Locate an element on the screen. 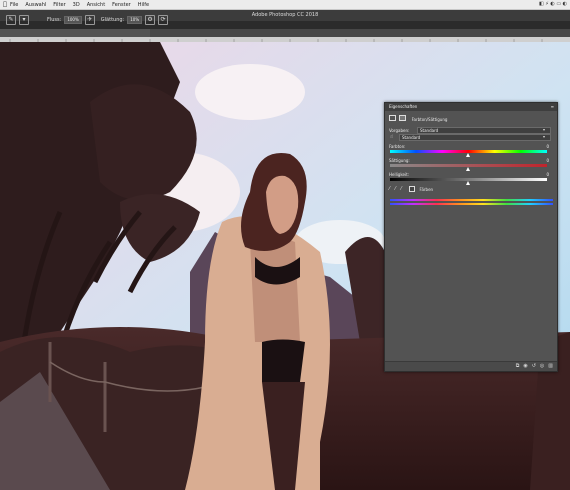 The image size is (570, 490). options-bar: ✎ ▾ Fluss: 100% ✈ Glättung: 10% ⚙ ⟳ is located at coordinates (285, 19).